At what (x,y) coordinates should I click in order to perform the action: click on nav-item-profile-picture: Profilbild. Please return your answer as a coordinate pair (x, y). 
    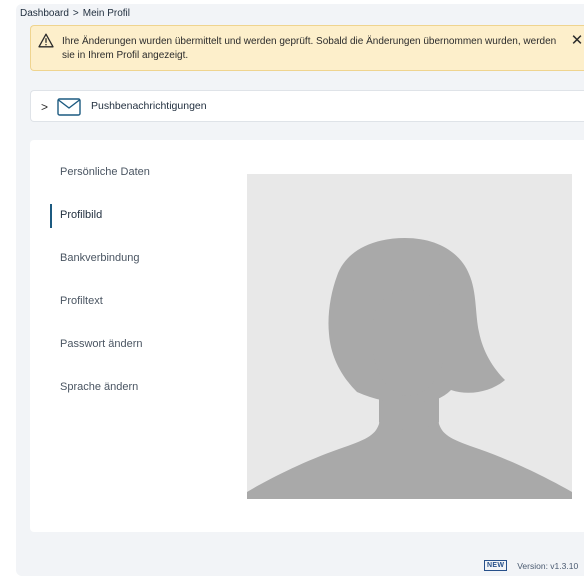
    Looking at the image, I should click on (81, 215).